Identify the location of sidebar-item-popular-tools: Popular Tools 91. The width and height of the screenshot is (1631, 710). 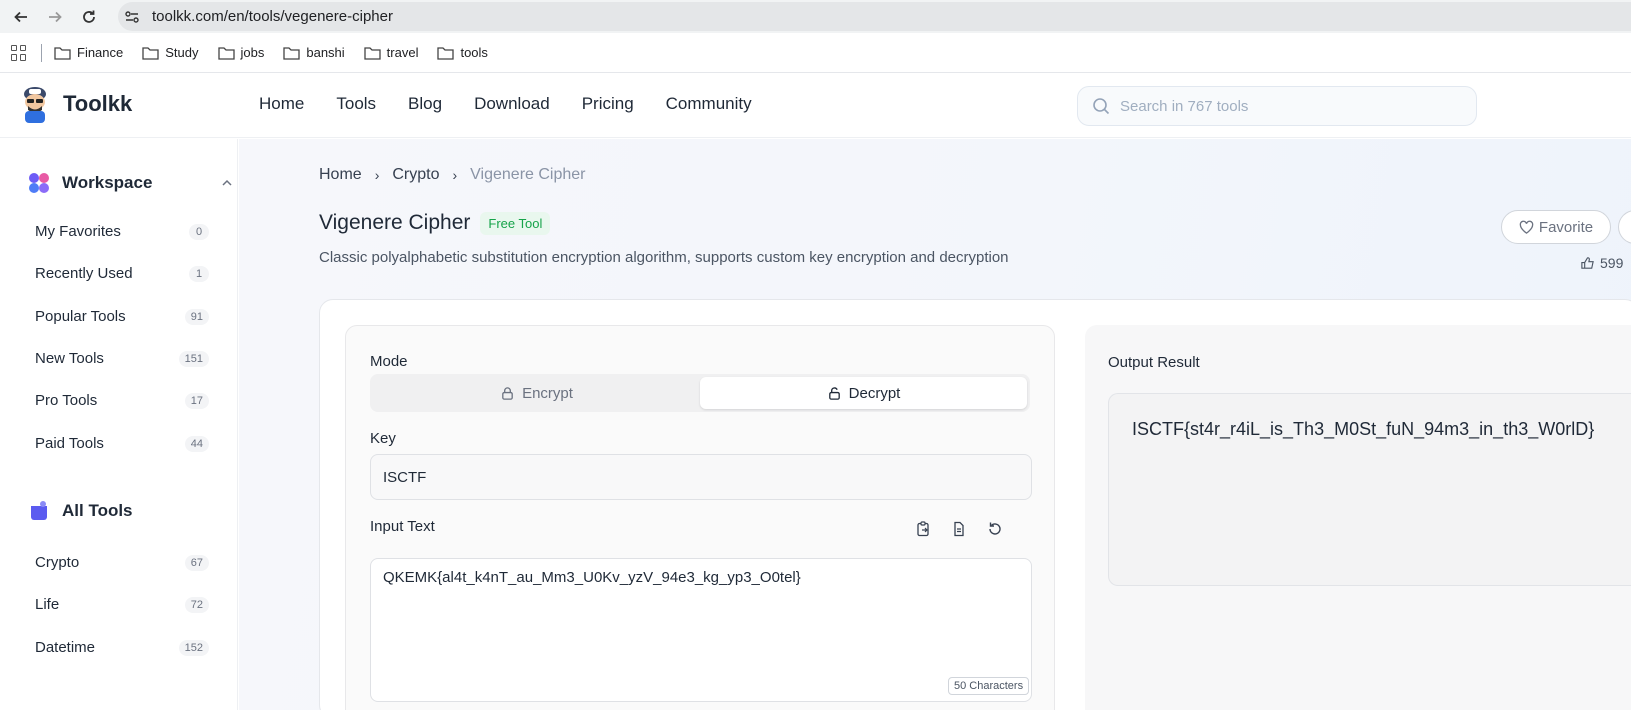
(122, 316).